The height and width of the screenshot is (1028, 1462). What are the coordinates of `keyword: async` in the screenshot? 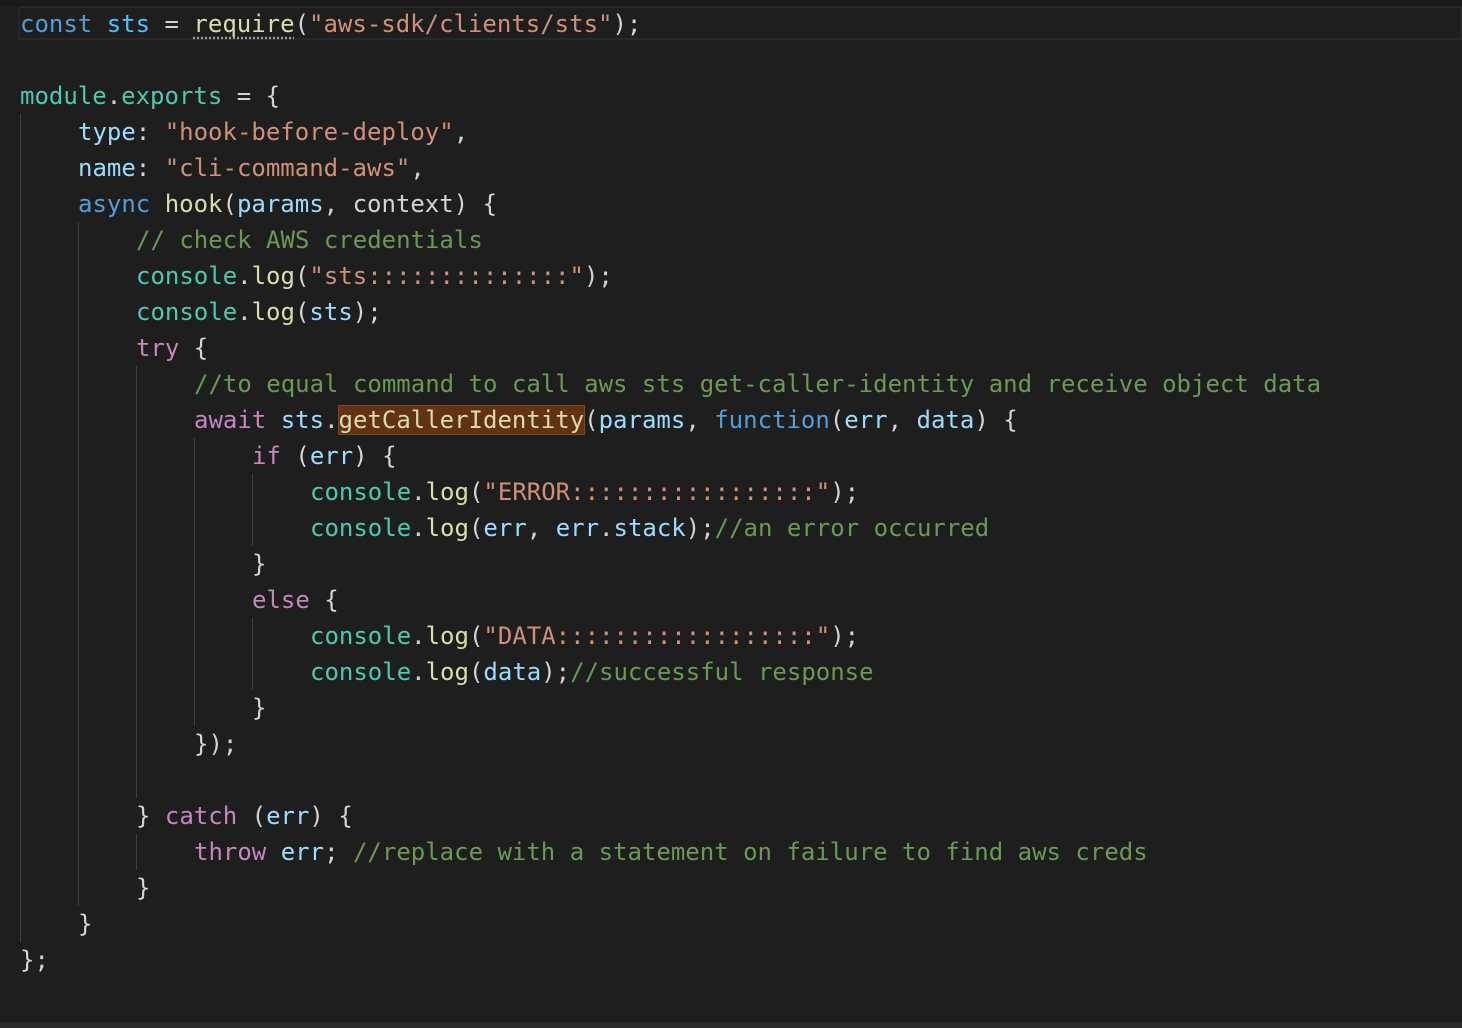 It's located at (114, 204).